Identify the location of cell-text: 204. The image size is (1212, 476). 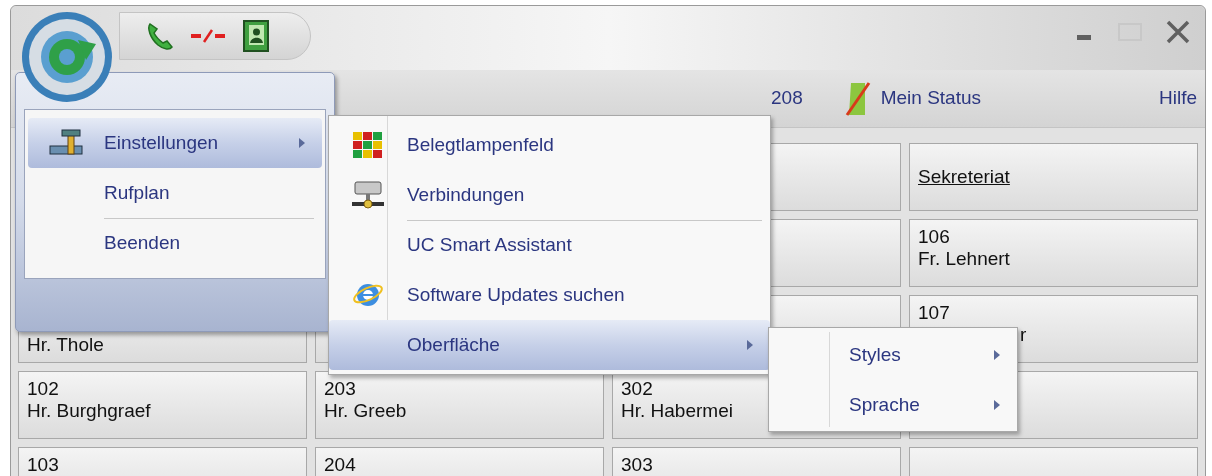
(340, 465).